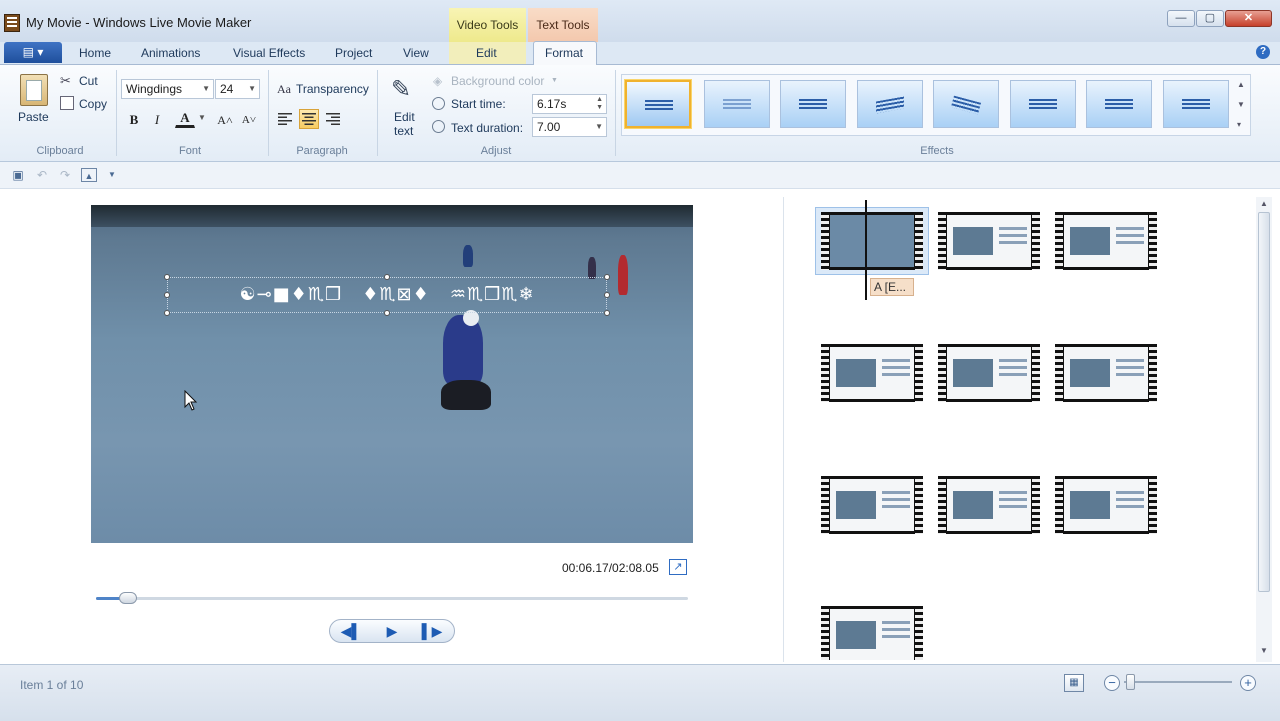 This screenshot has width=1280, height=721. What do you see at coordinates (966, 104) in the screenshot?
I see `effect-fly-in-diagonal` at bounding box center [966, 104].